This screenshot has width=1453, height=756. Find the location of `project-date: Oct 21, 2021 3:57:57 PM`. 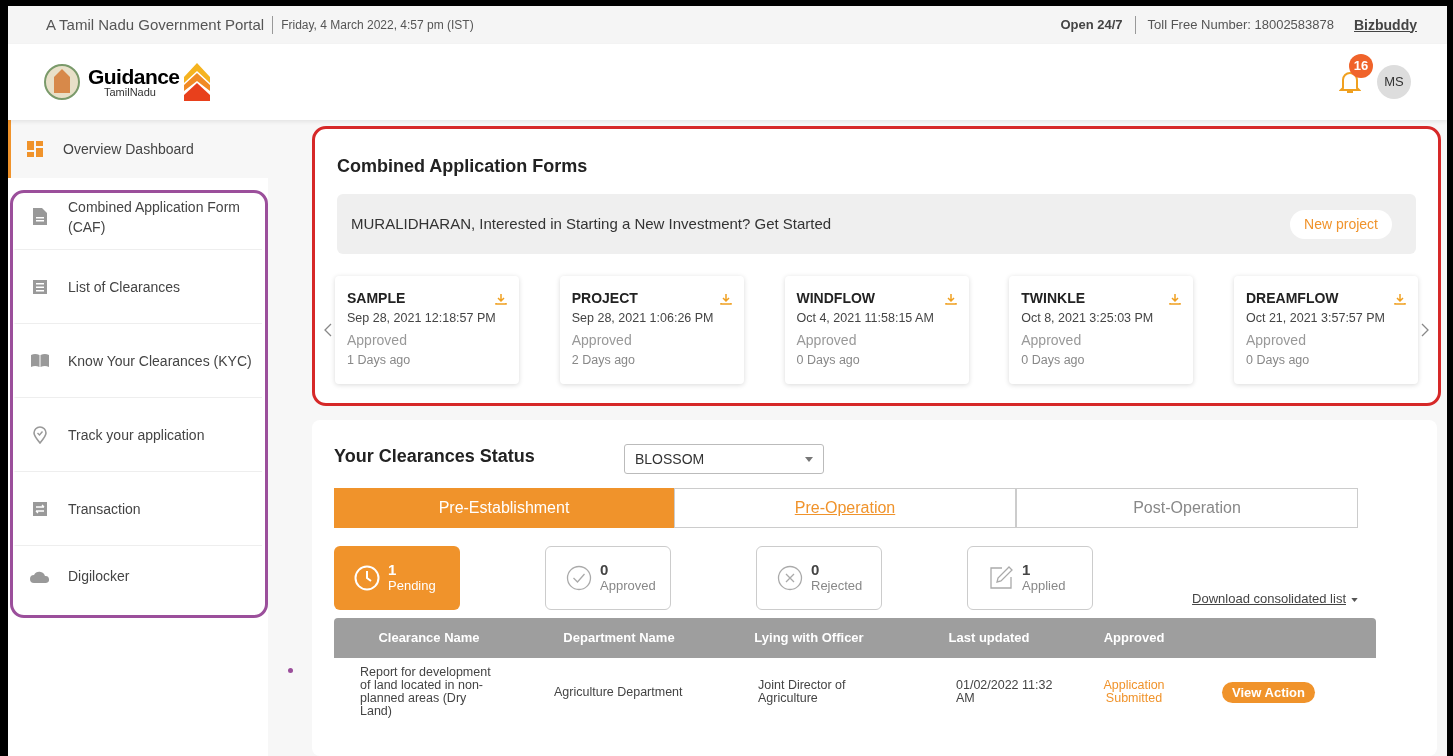

project-date: Oct 21, 2021 3:57:57 PM is located at coordinates (1316, 318).